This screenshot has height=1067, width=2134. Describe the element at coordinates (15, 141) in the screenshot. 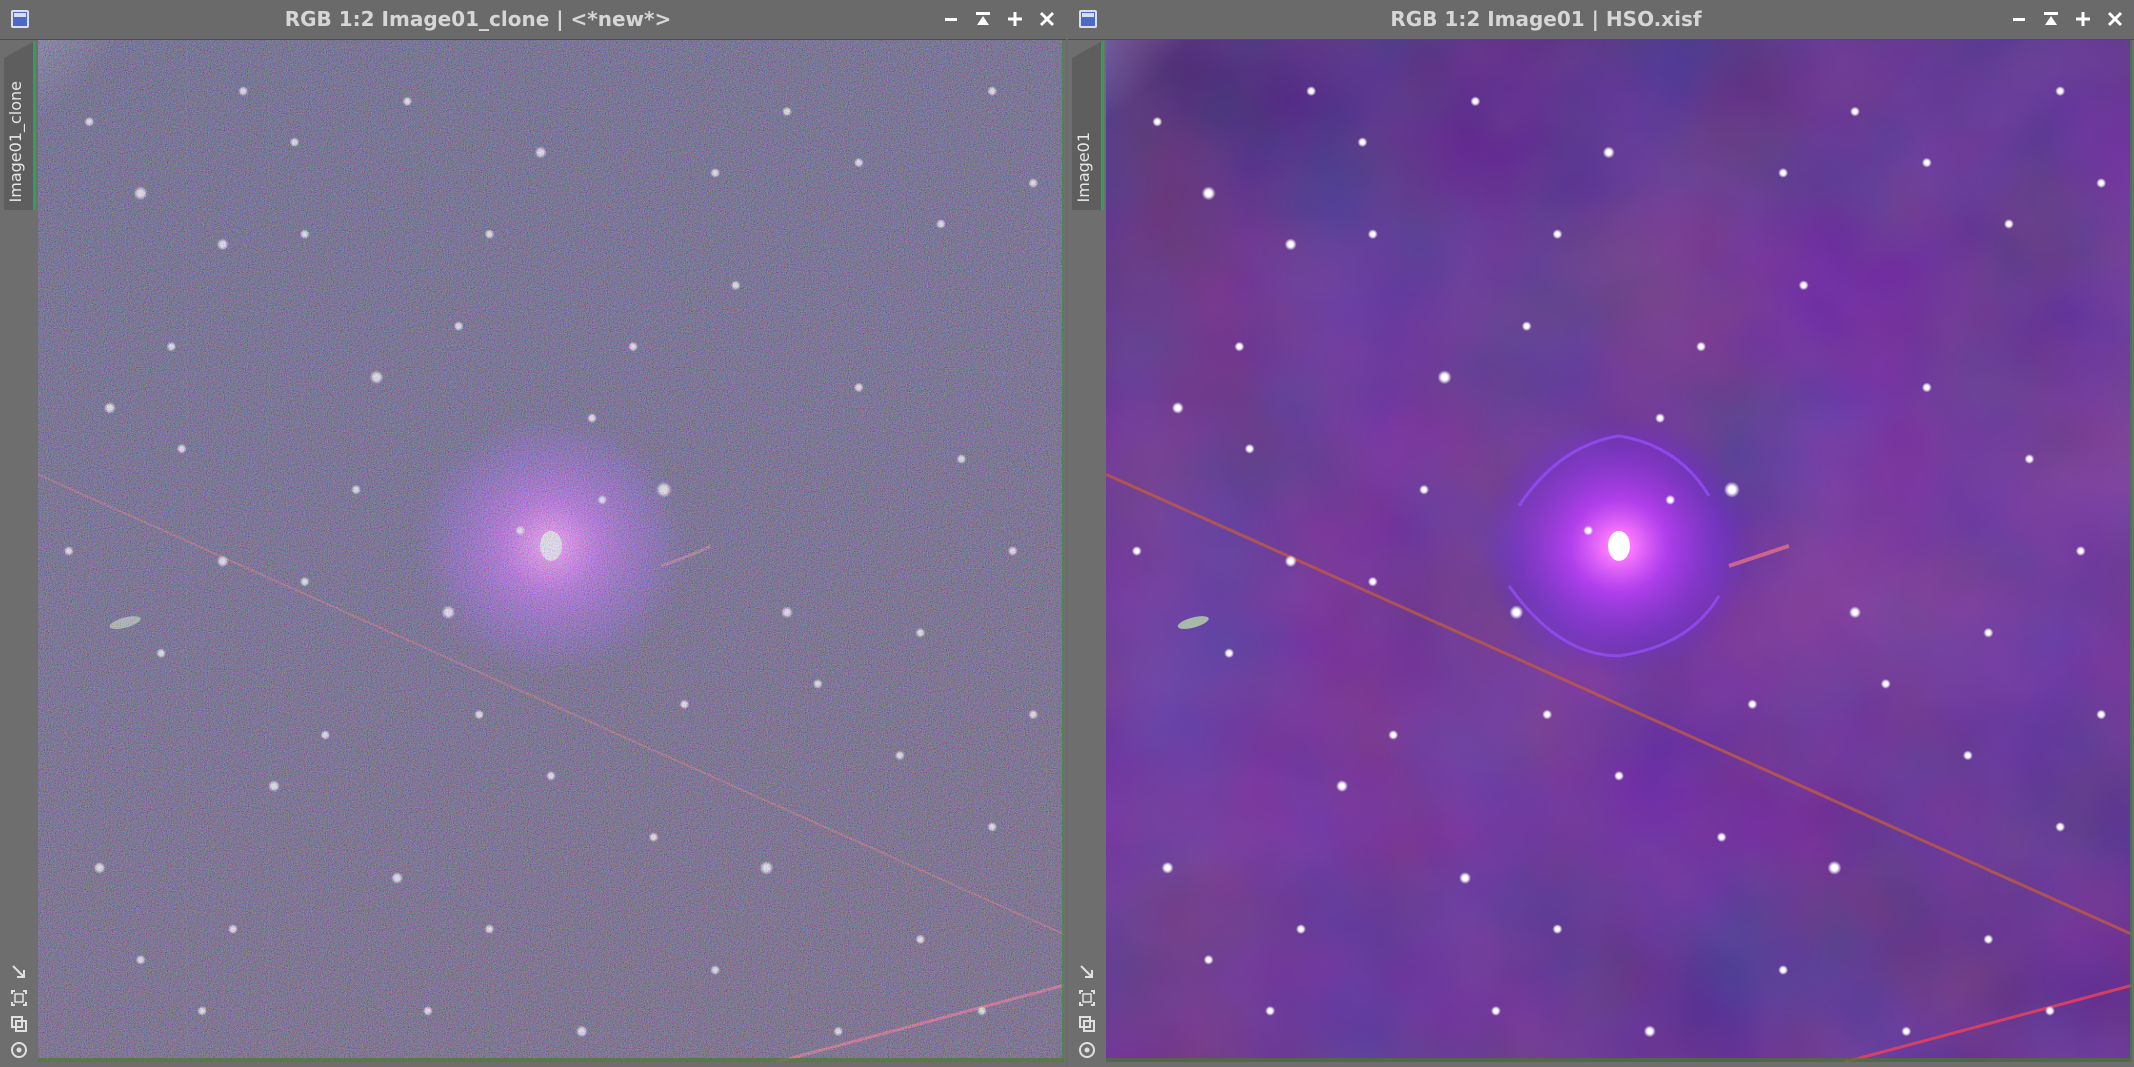

I see `view-tab-label: Image01_clone` at that location.